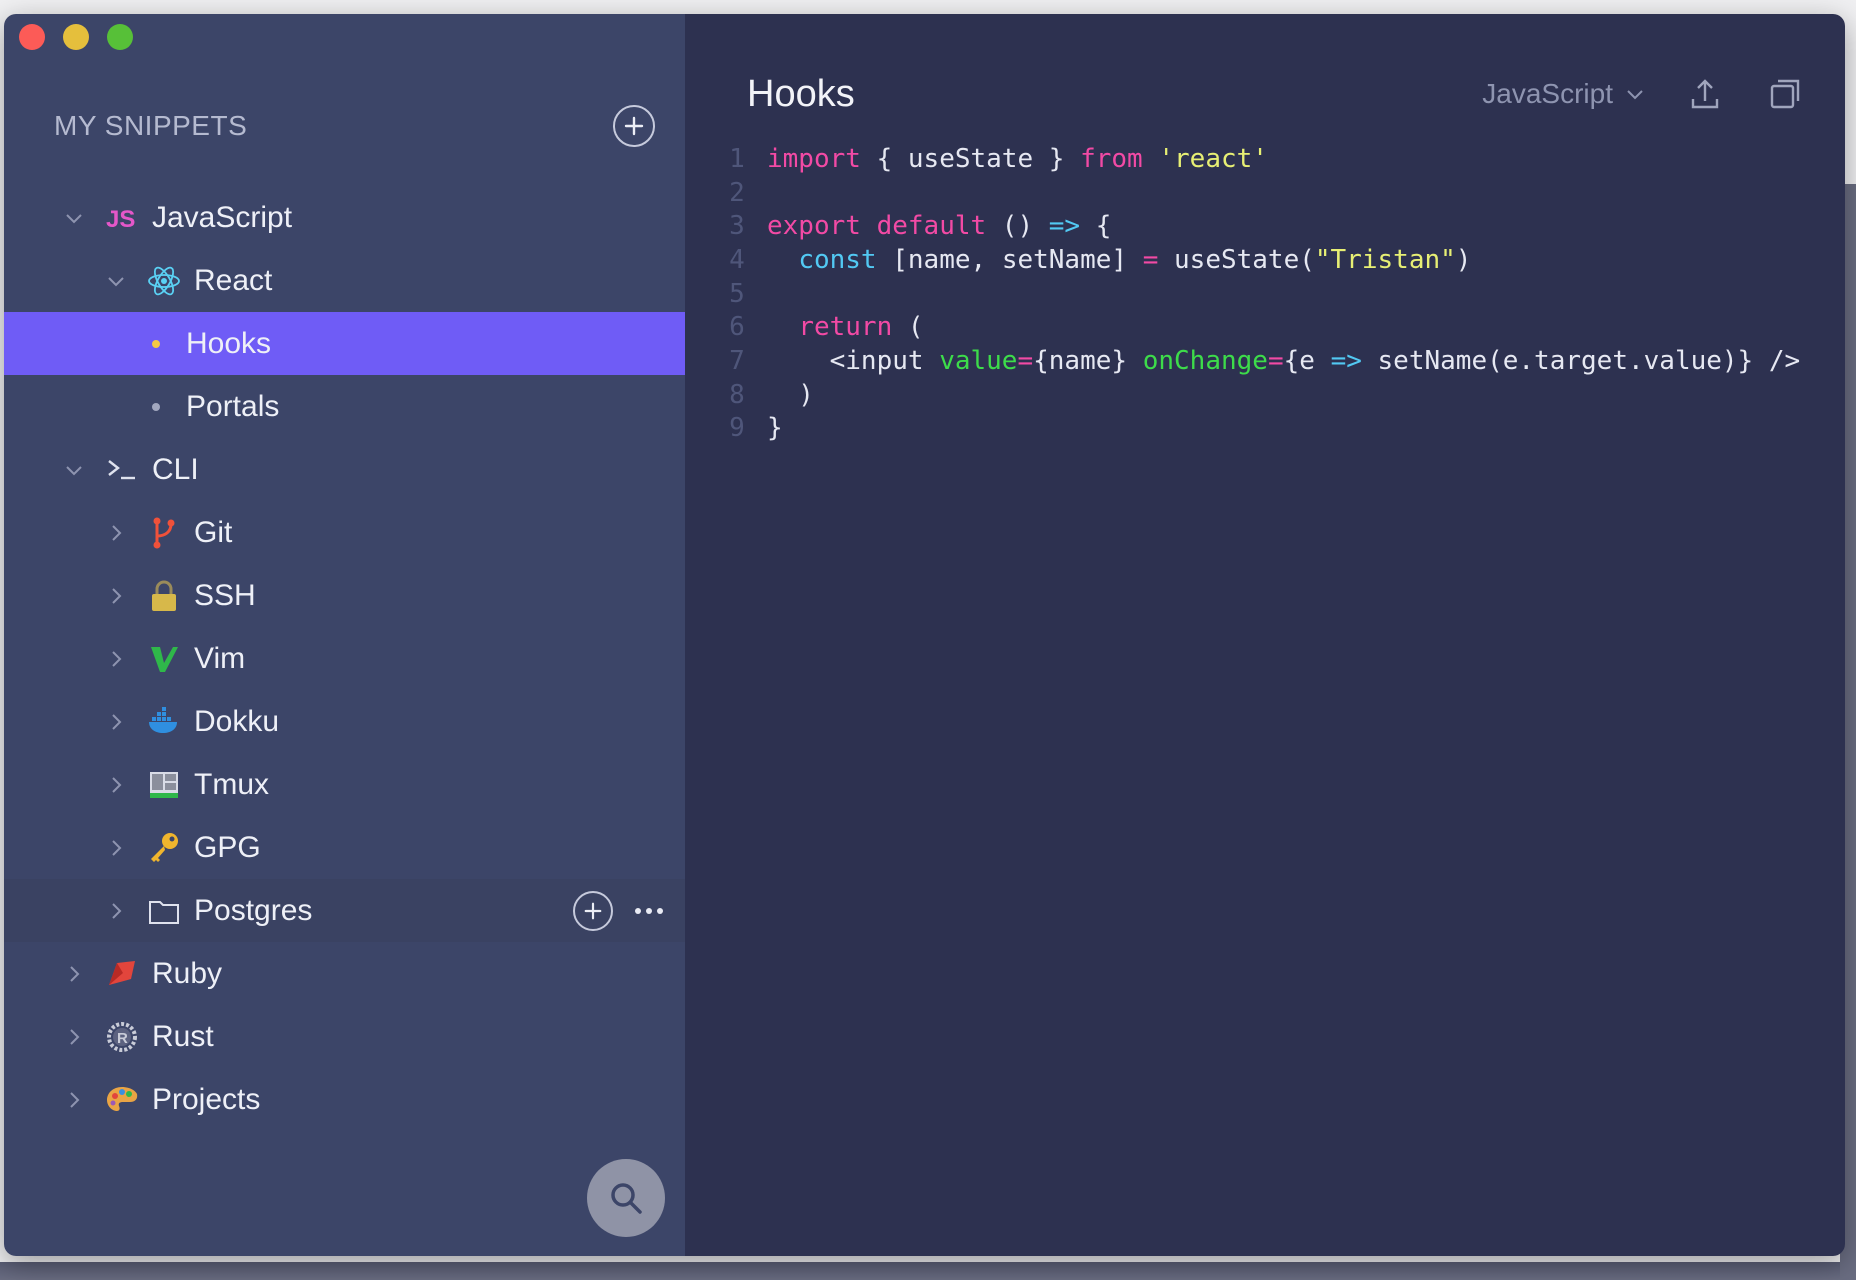 This screenshot has height=1280, width=1856. Describe the element at coordinates (220, 658) in the screenshot. I see `tree-item-label: Vim` at that location.